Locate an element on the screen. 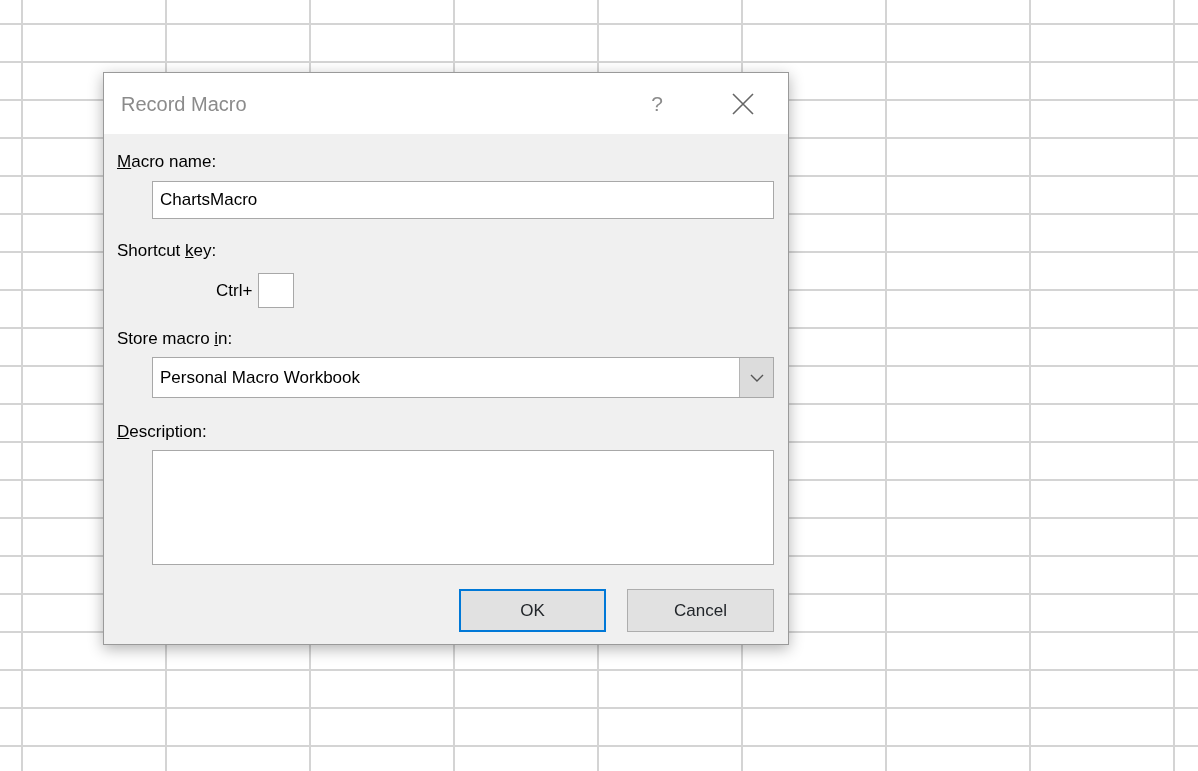 Image resolution: width=1198 pixels, height=771 pixels. field-label: Store macro in: is located at coordinates (175, 339).